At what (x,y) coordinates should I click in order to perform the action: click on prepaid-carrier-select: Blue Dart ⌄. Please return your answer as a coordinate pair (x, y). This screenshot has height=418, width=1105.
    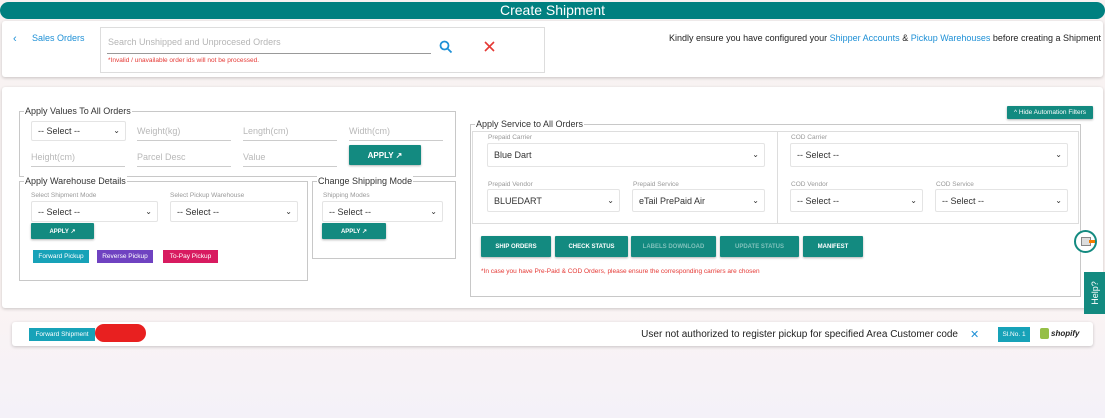
    Looking at the image, I should click on (626, 155).